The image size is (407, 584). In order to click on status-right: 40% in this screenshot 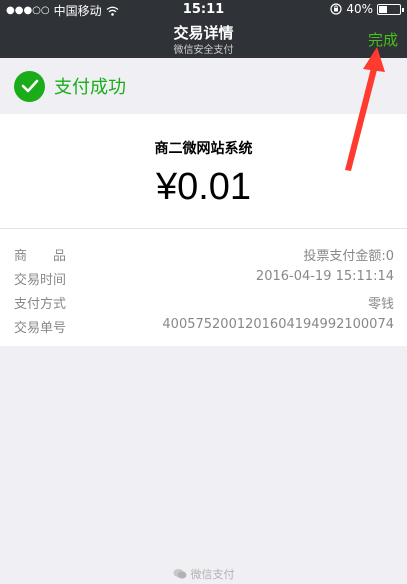, I will do `click(367, 9)`.